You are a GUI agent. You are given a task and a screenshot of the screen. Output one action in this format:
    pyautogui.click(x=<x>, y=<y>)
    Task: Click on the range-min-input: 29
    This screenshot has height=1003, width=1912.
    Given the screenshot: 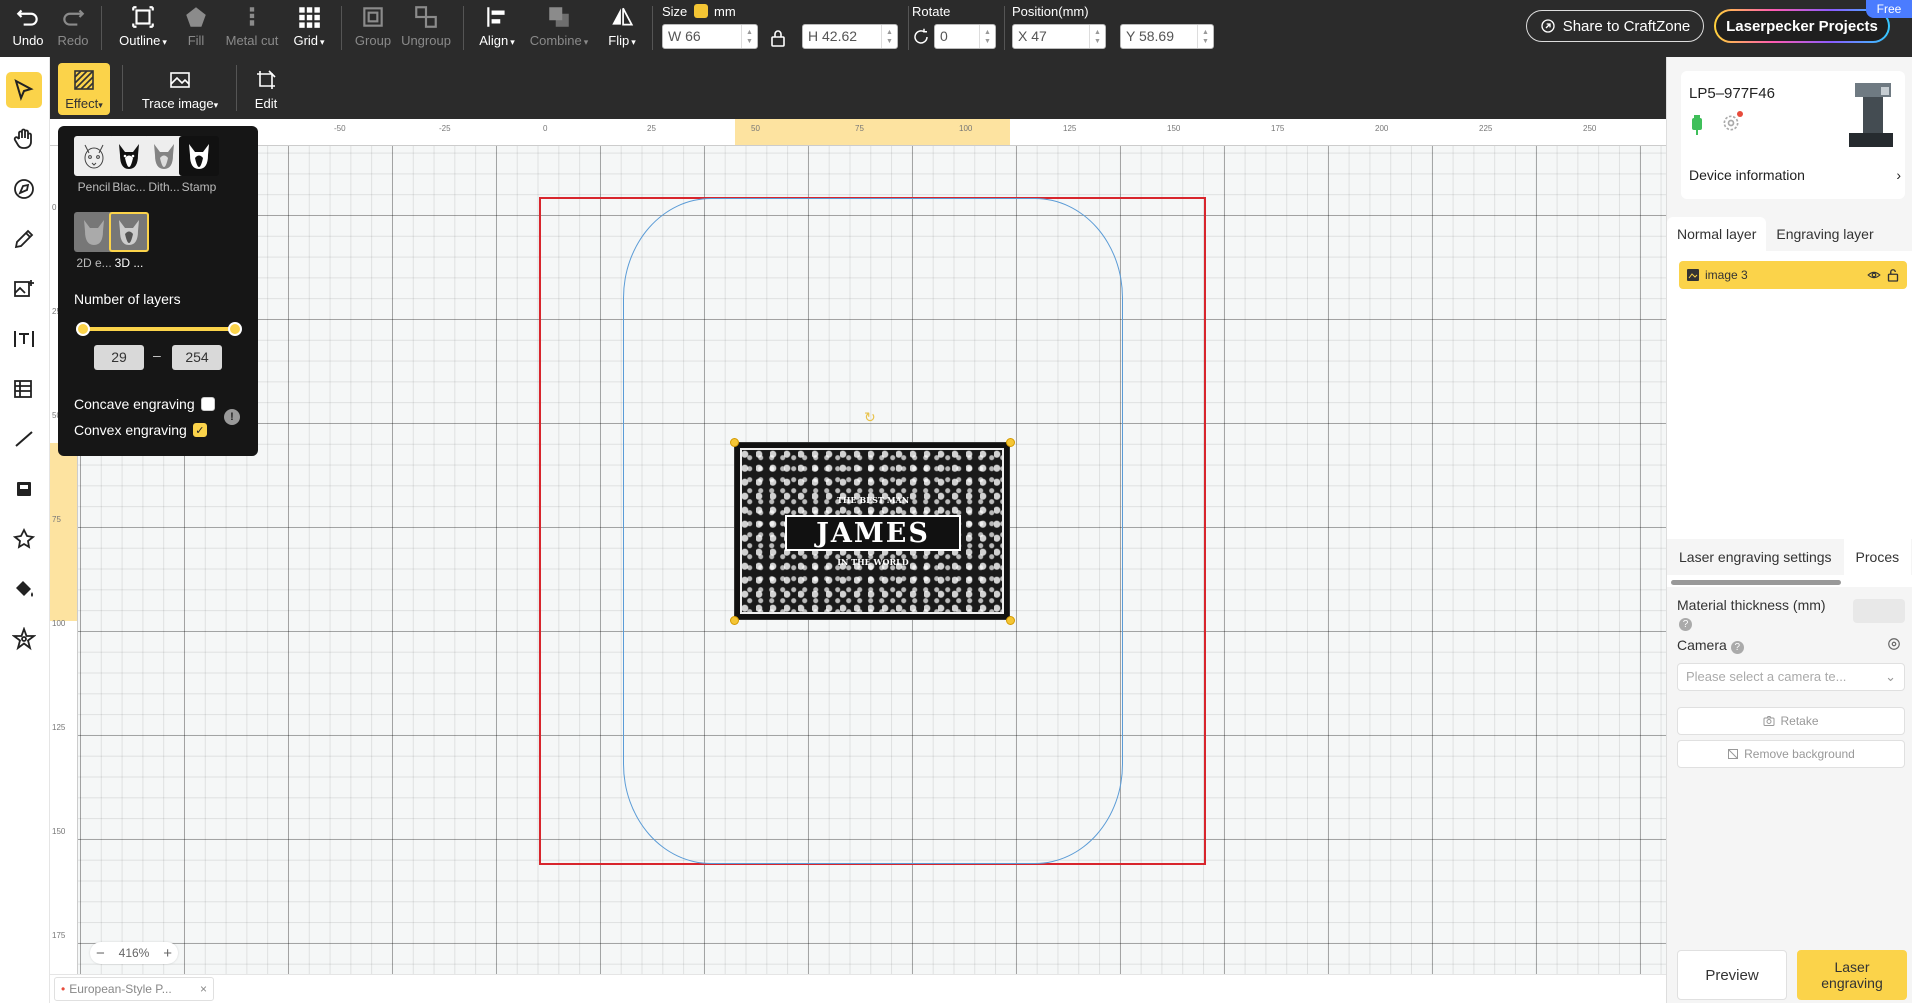 What is the action you would take?
    pyautogui.click(x=119, y=357)
    